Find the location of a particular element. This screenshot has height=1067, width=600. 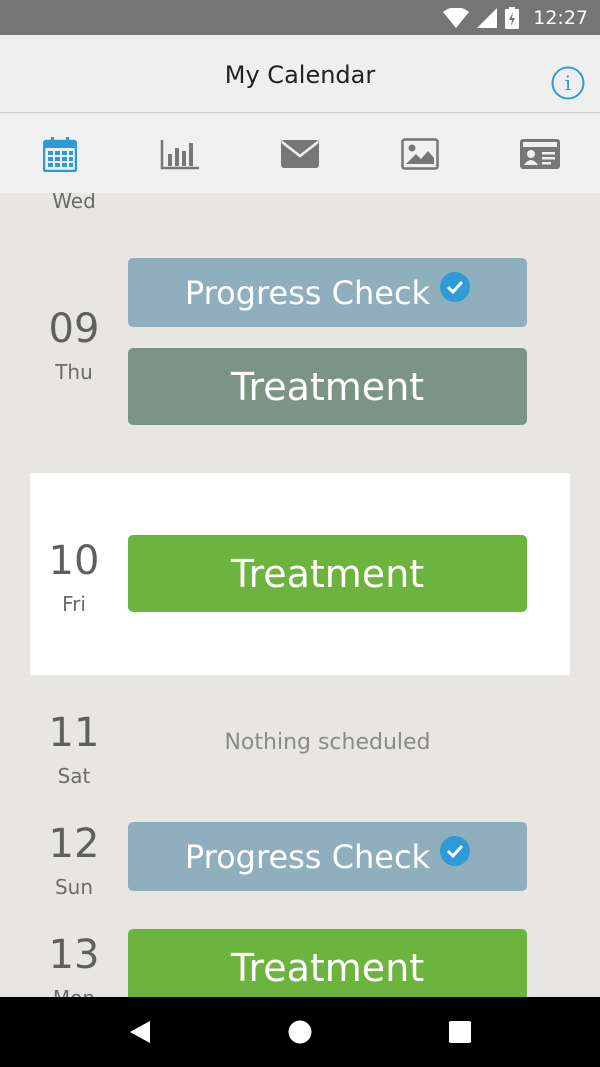

day-name: Sun is located at coordinates (74, 887).